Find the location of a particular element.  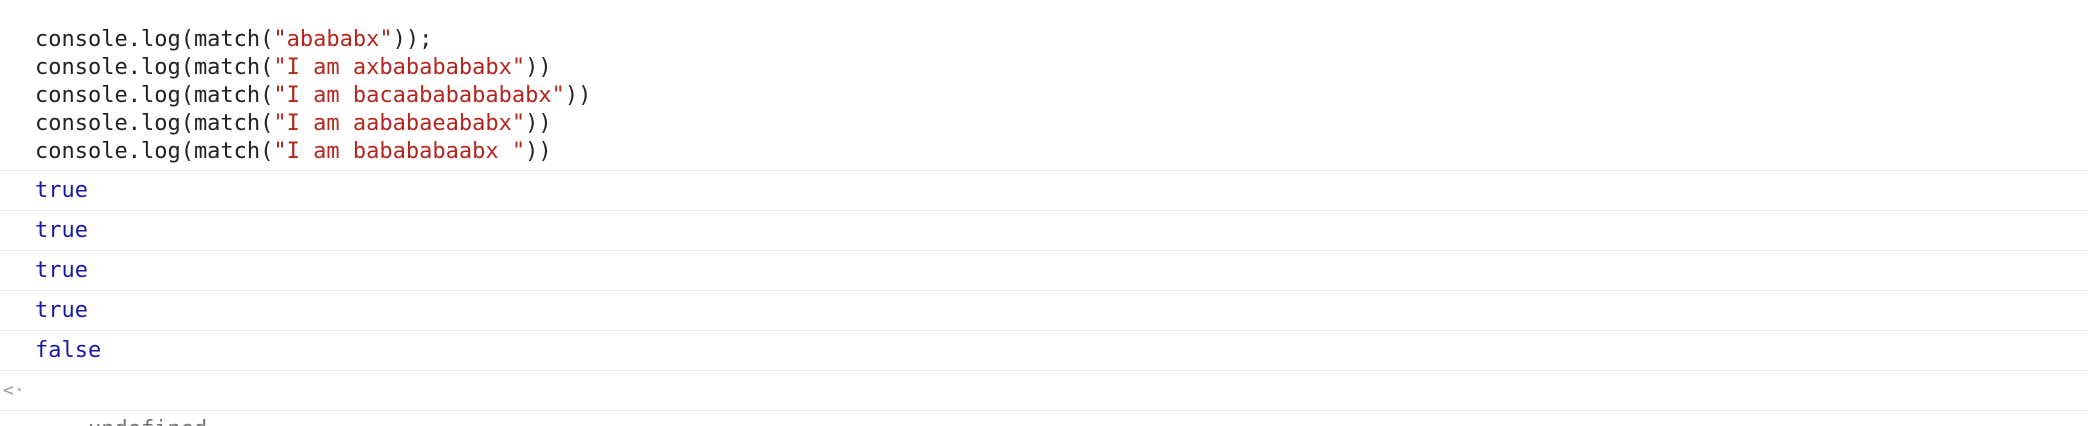

console-result-row: <· undefined is located at coordinates (1044, 398).